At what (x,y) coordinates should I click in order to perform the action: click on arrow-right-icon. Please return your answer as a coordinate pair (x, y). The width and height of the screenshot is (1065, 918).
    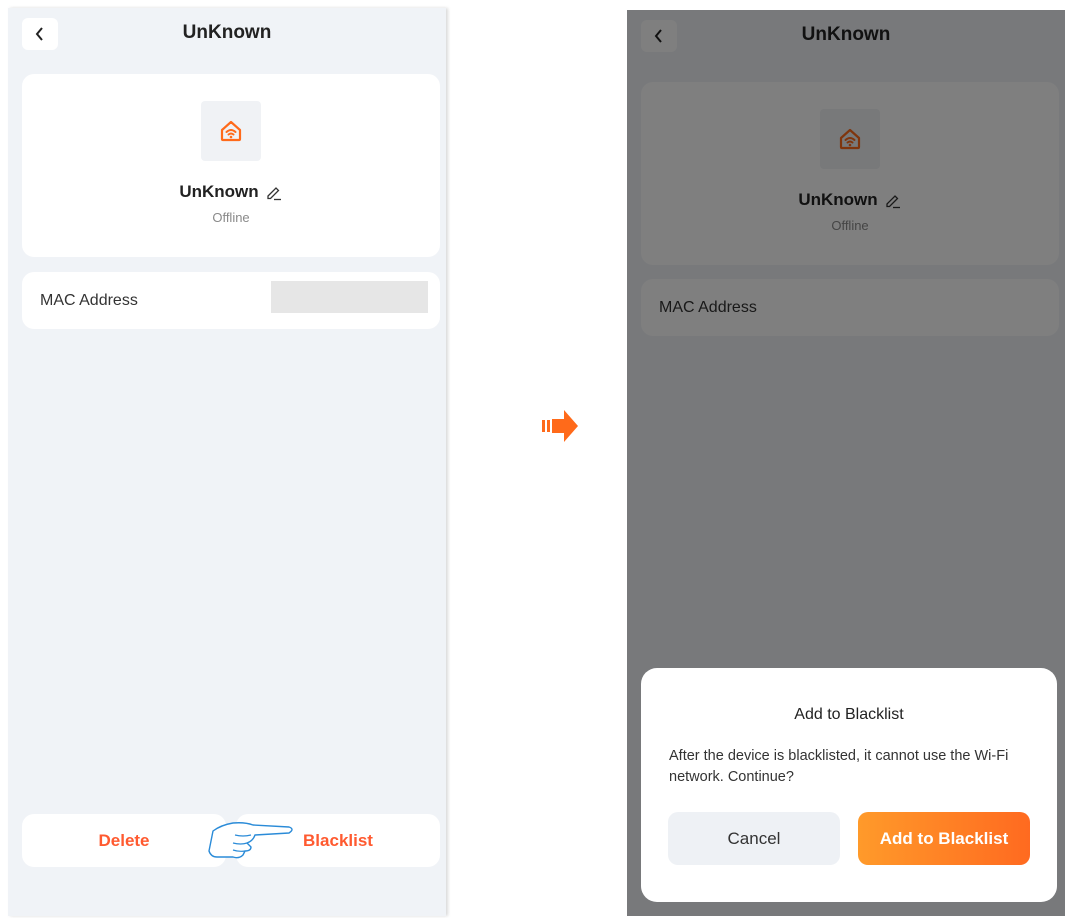
    Looking at the image, I should click on (560, 426).